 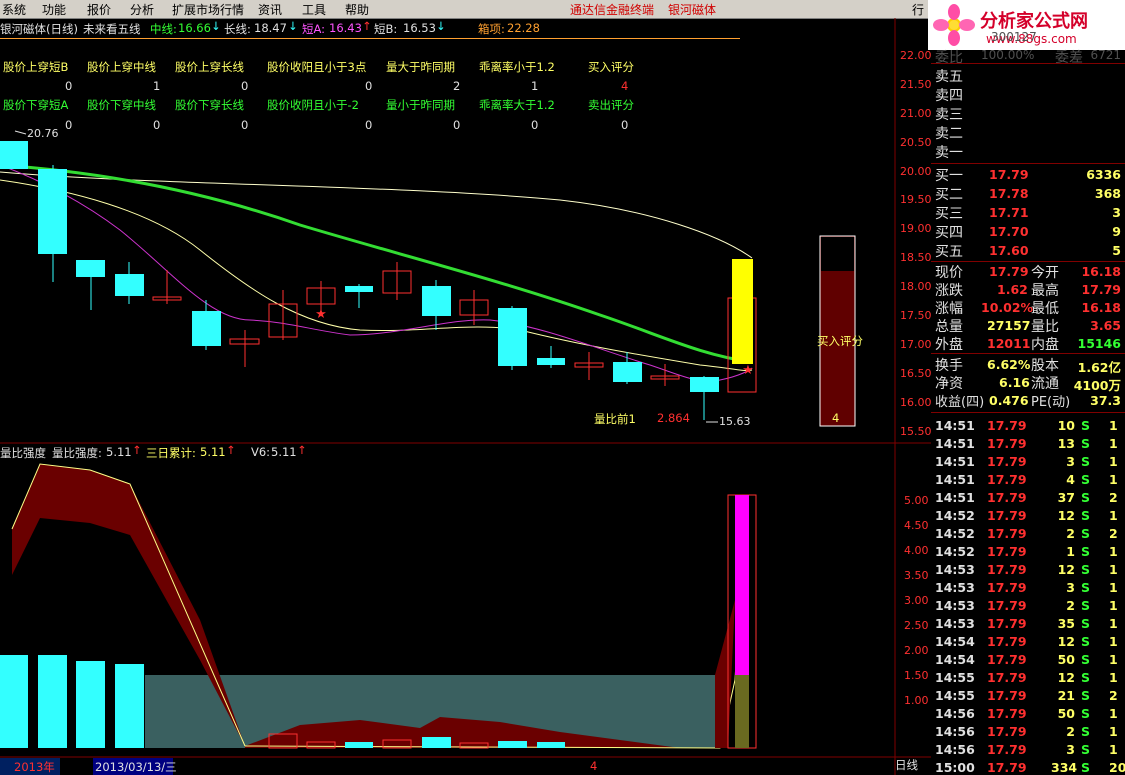 I want to click on buy-score-label: 买入评分, so click(x=840, y=341).